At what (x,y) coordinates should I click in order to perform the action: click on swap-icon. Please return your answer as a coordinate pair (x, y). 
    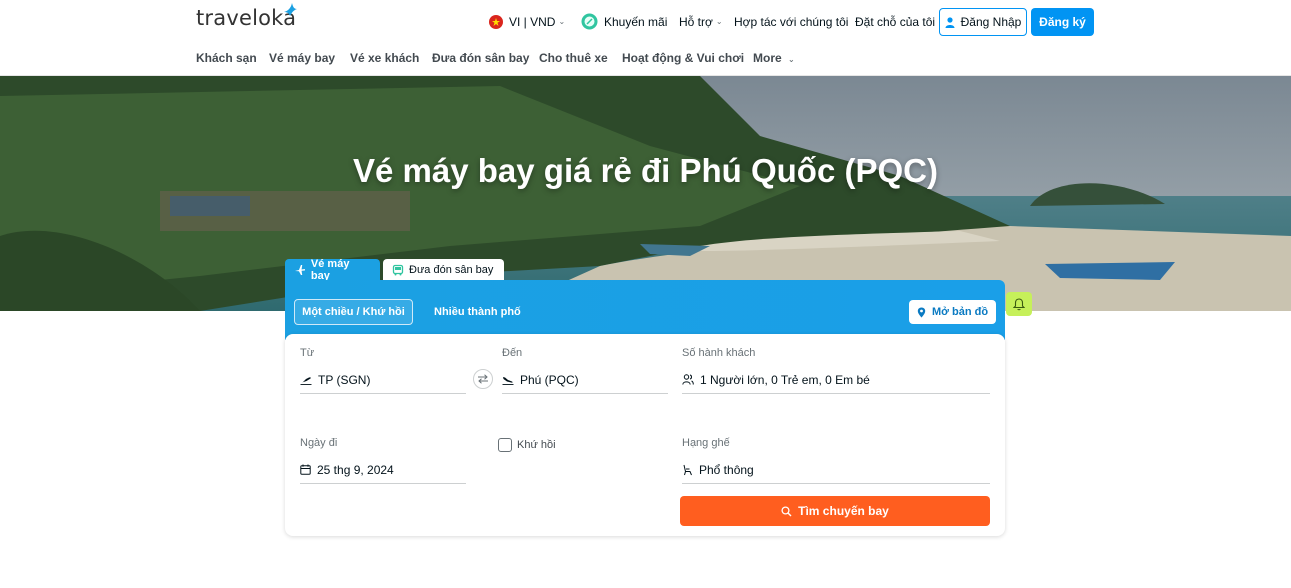
    Looking at the image, I should click on (483, 379).